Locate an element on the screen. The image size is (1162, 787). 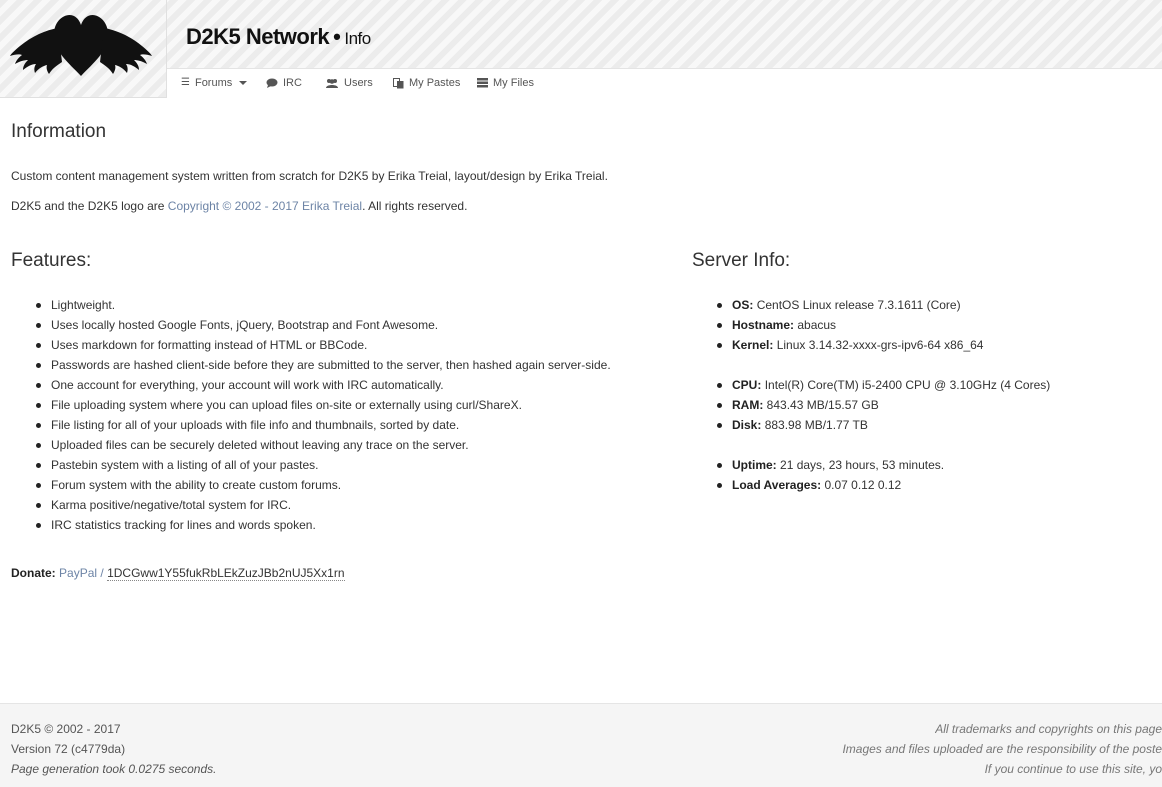
nav-pastes-label: My Pastes is located at coordinates (435, 83).